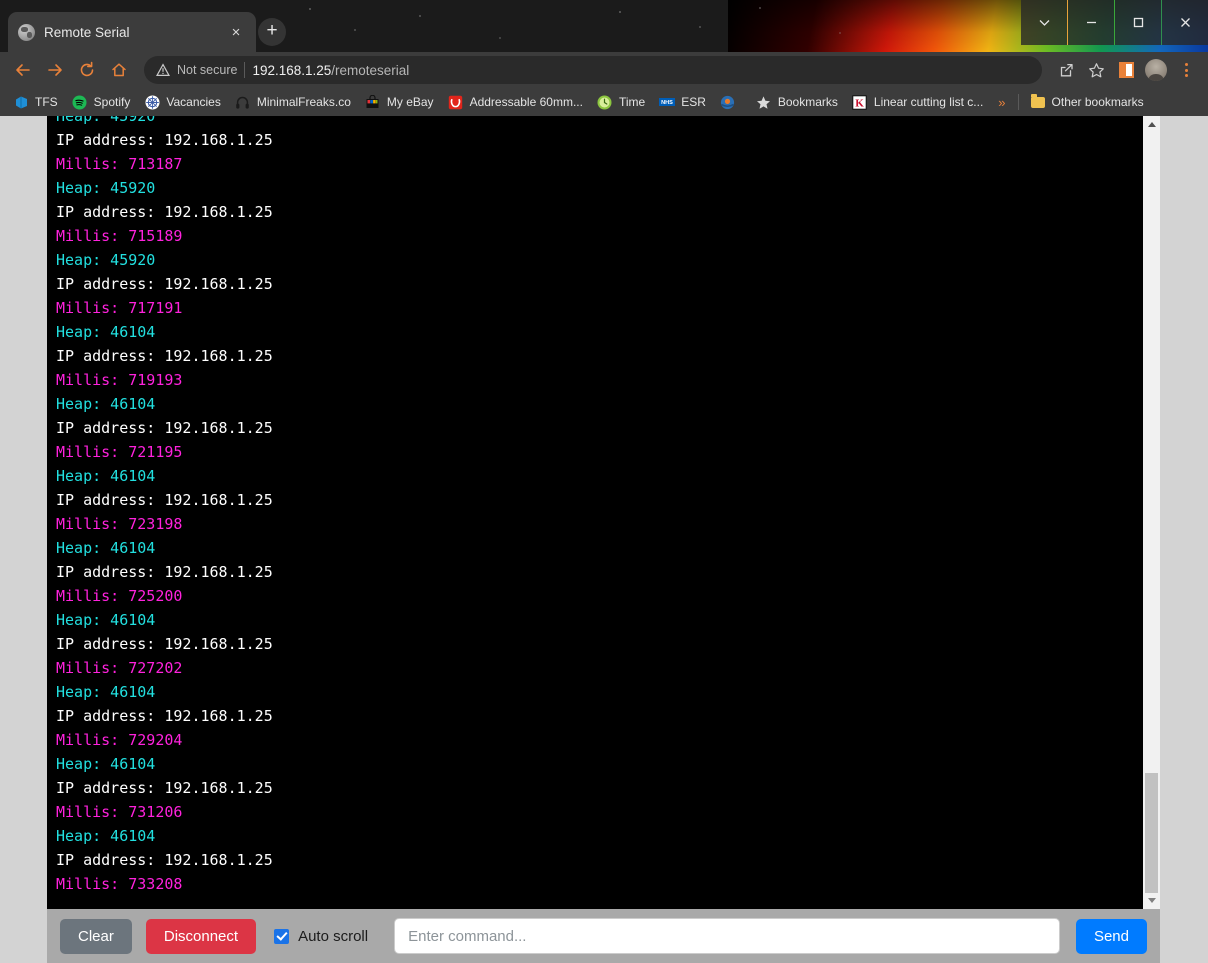 The height and width of the screenshot is (963, 1208). What do you see at coordinates (693, 102) in the screenshot?
I see `bookmark-label: ESR` at bounding box center [693, 102].